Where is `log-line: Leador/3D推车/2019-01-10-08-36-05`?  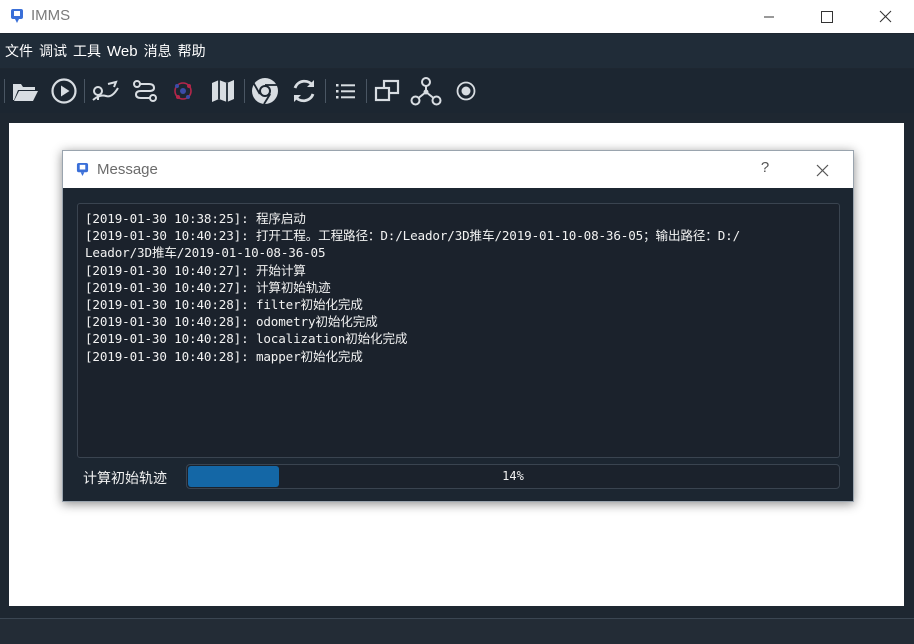 log-line: Leador/3D推车/2019-01-10-08-36-05 is located at coordinates (205, 253).